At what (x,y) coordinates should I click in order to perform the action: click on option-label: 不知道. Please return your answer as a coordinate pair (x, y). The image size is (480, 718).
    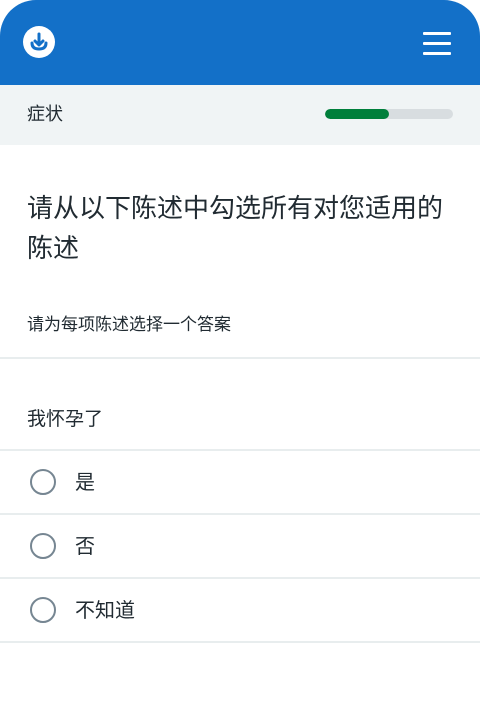
    Looking at the image, I should click on (105, 610).